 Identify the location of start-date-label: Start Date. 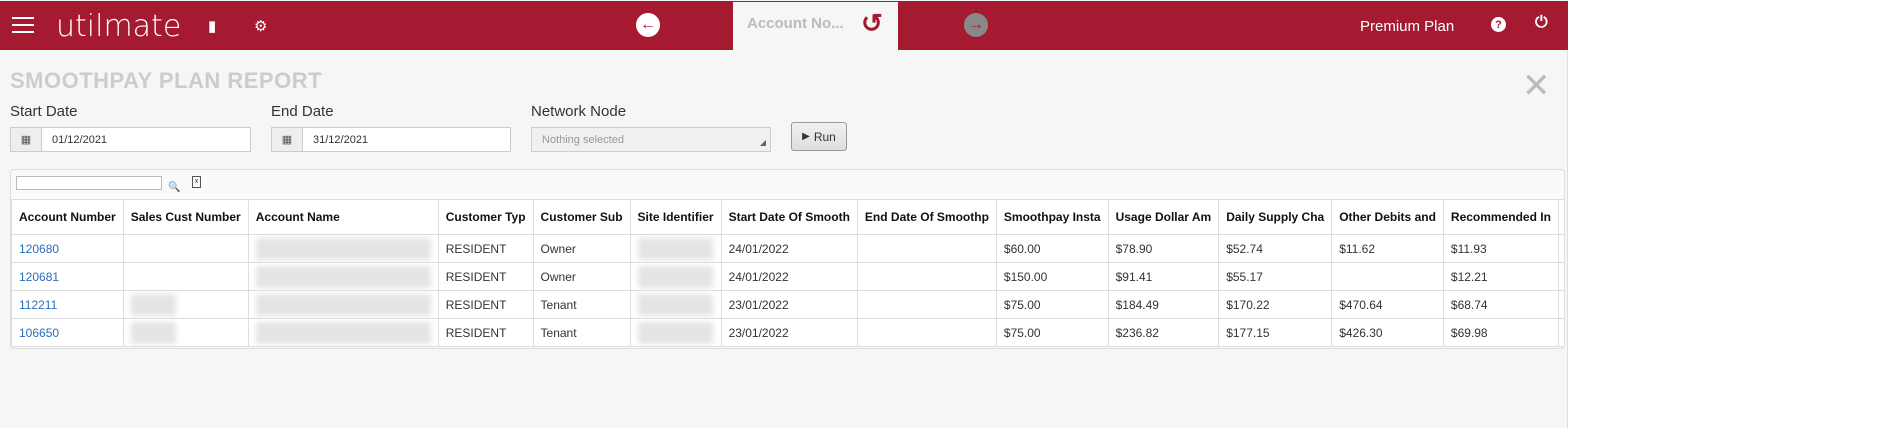
(44, 111).